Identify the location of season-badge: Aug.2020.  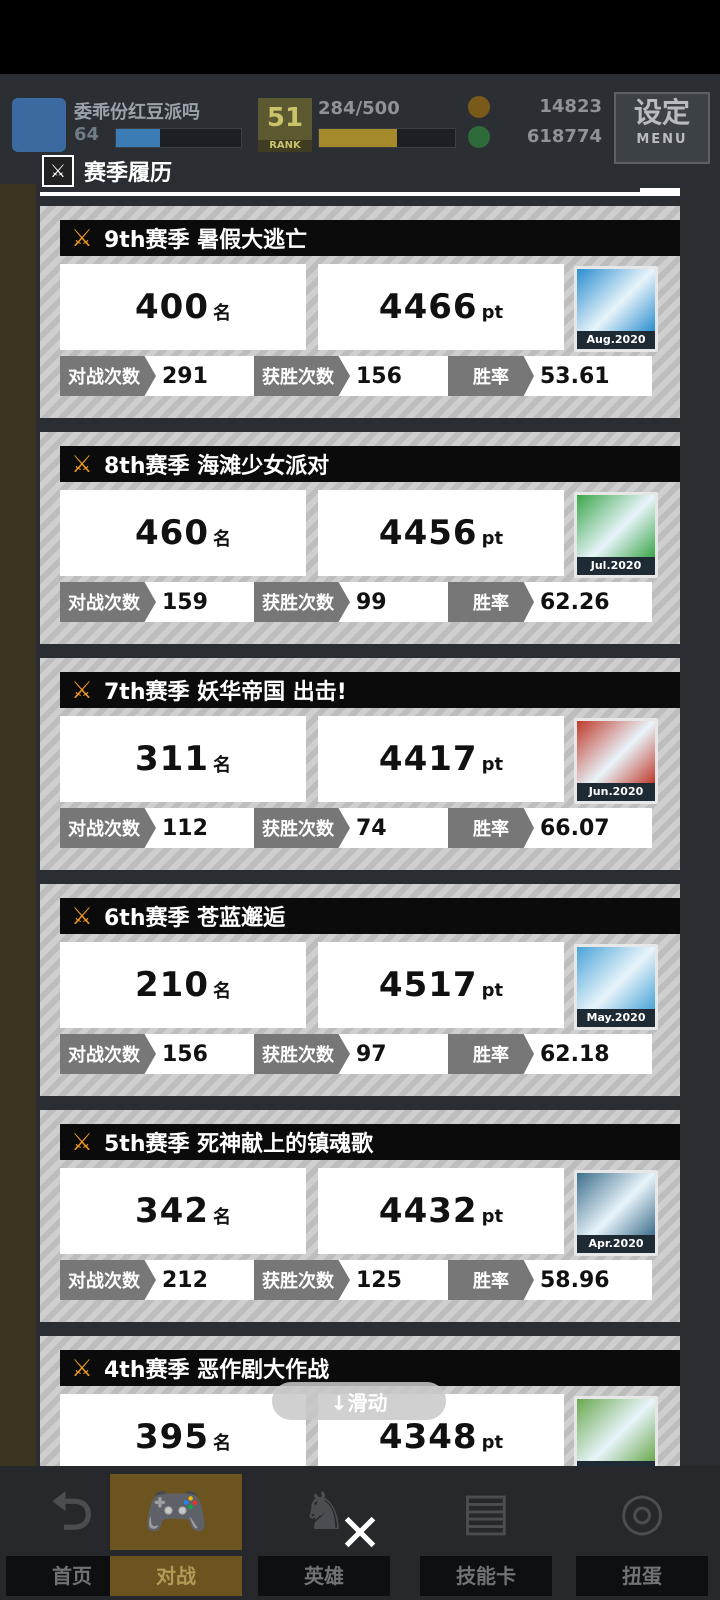
(616, 309).